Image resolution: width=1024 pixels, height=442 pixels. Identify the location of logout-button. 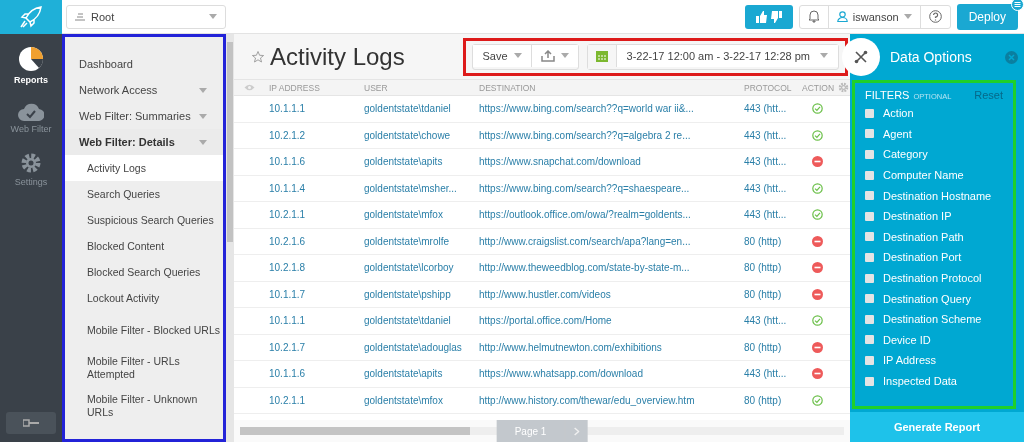
(31, 423).